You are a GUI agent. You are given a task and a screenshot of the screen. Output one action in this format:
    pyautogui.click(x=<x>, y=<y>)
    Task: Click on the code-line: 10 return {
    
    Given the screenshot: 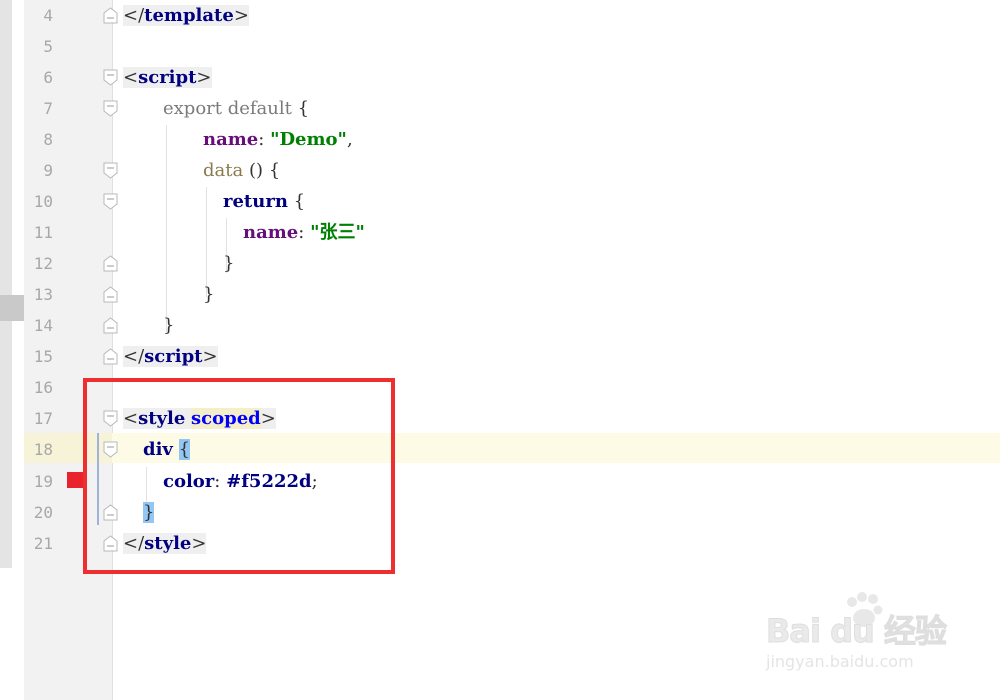 What is the action you would take?
    pyautogui.click(x=500, y=201)
    